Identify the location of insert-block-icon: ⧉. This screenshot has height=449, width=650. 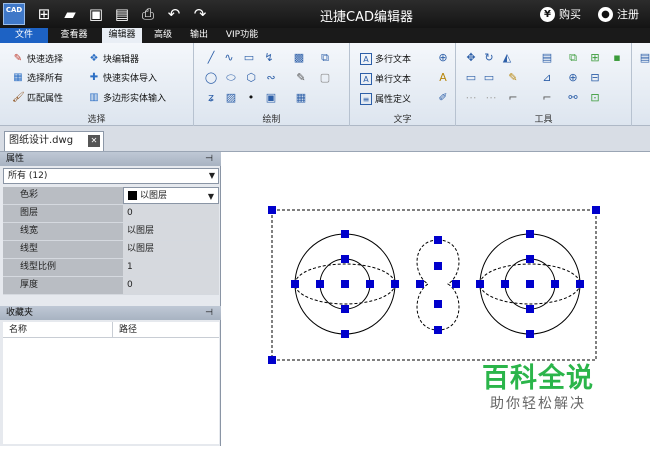
(325, 58).